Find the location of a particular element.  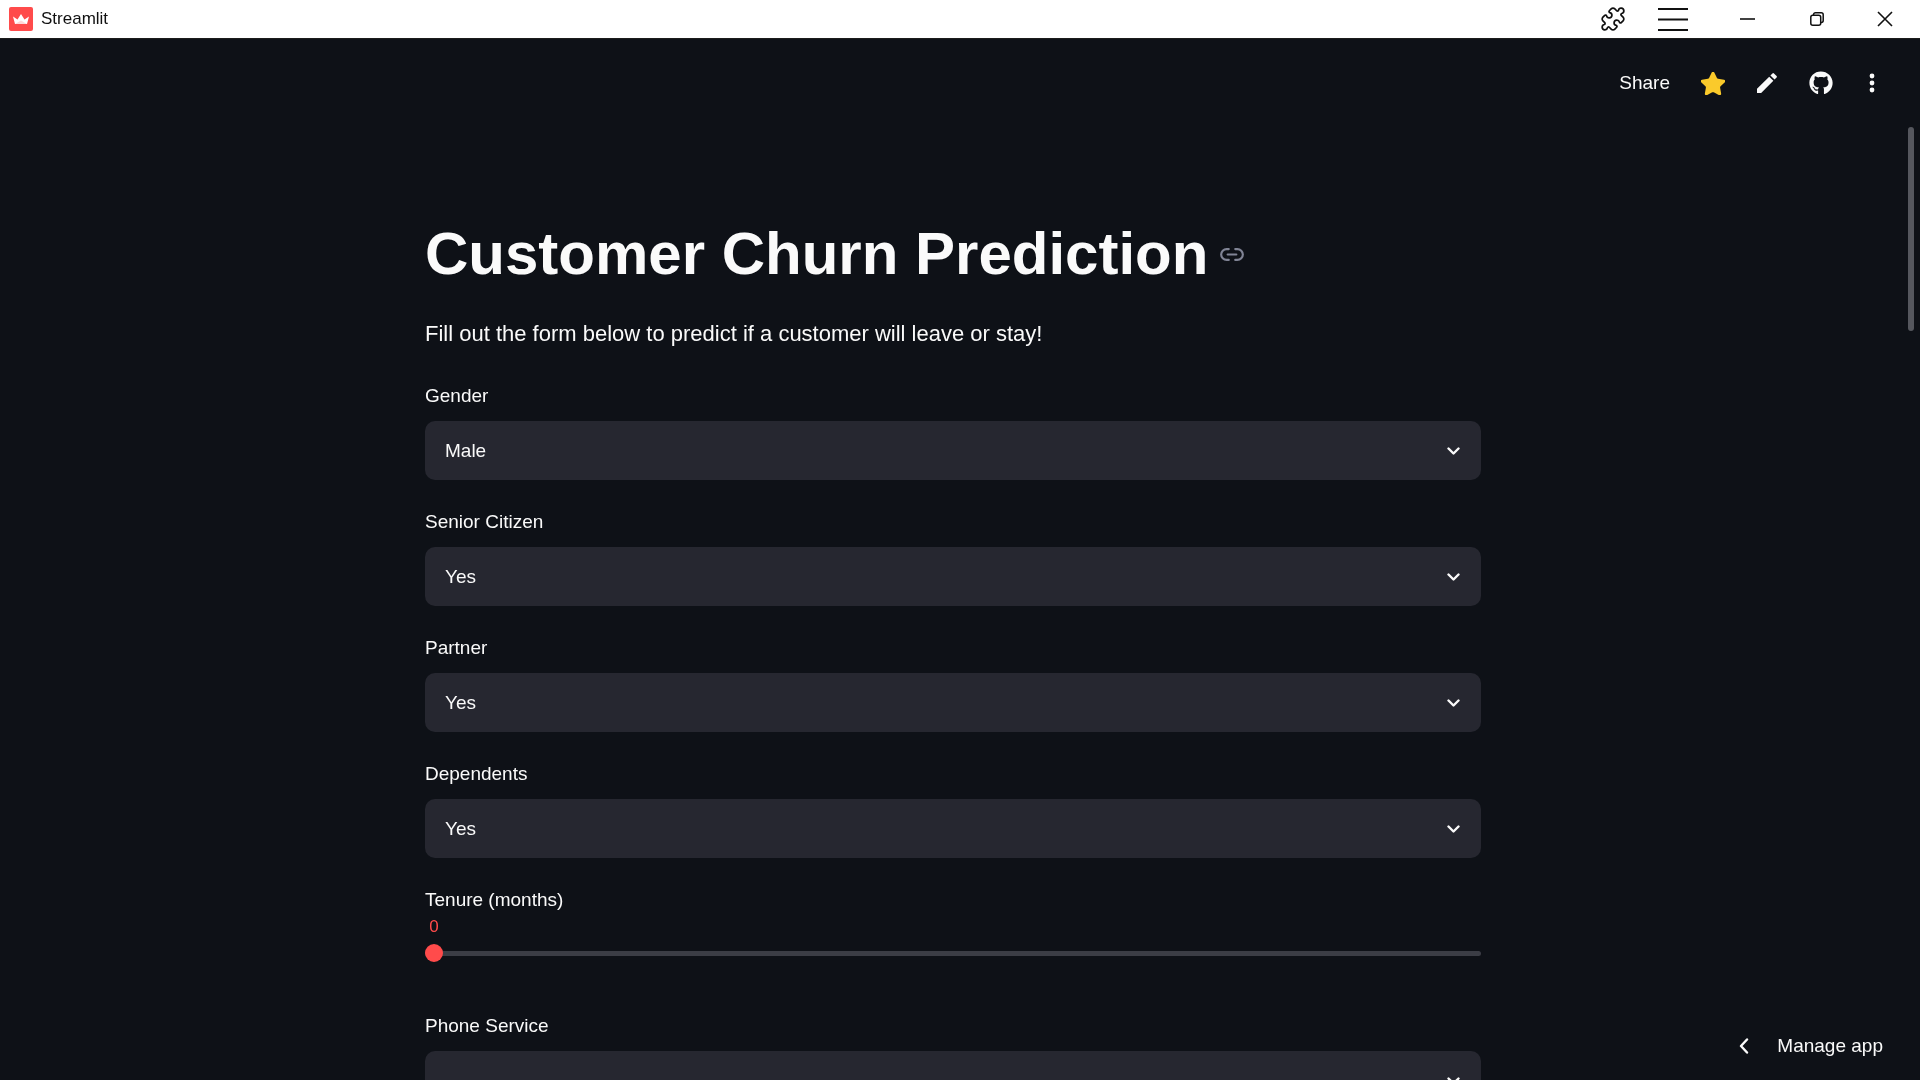

field-label: Tenure (months) is located at coordinates (495, 900).